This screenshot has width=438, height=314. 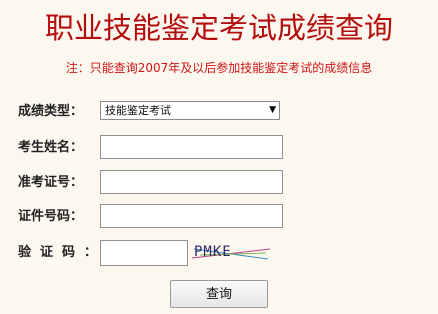 What do you see at coordinates (213, 252) in the screenshot?
I see `captcha-text: PMKE` at bounding box center [213, 252].